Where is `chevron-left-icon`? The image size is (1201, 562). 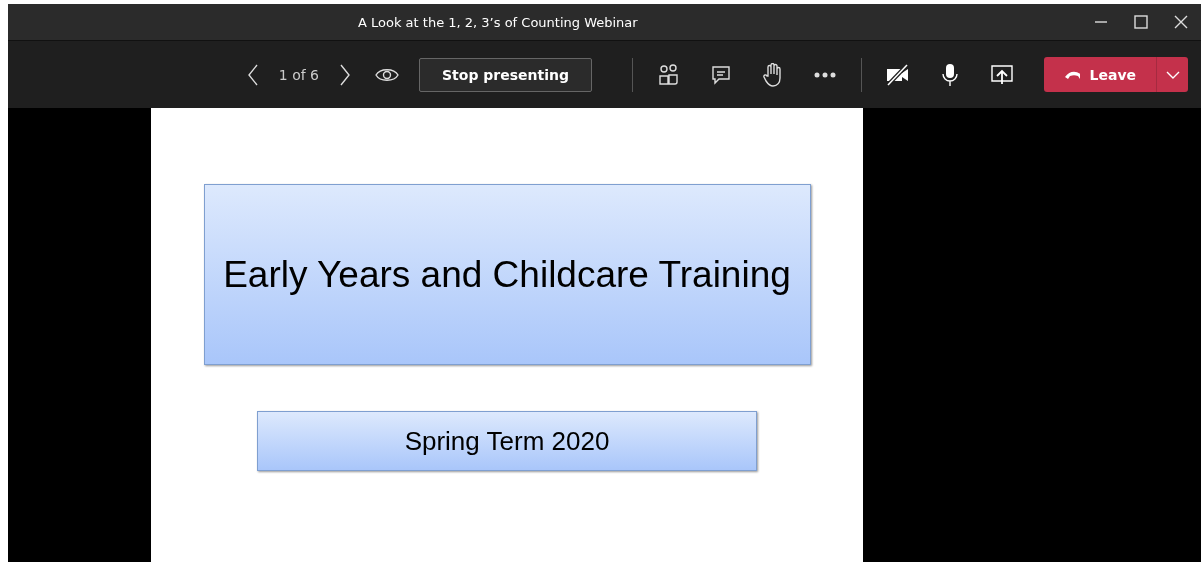
chevron-left-icon is located at coordinates (252, 74).